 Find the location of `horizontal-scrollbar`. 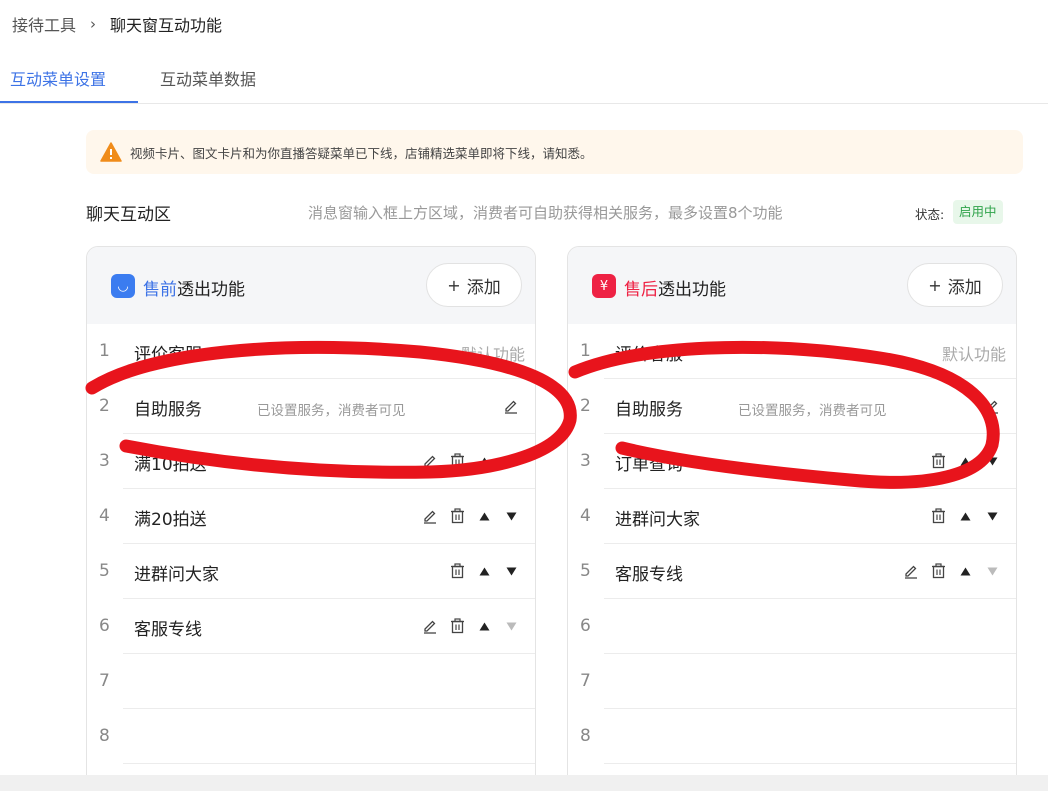

horizontal-scrollbar is located at coordinates (524, 783).